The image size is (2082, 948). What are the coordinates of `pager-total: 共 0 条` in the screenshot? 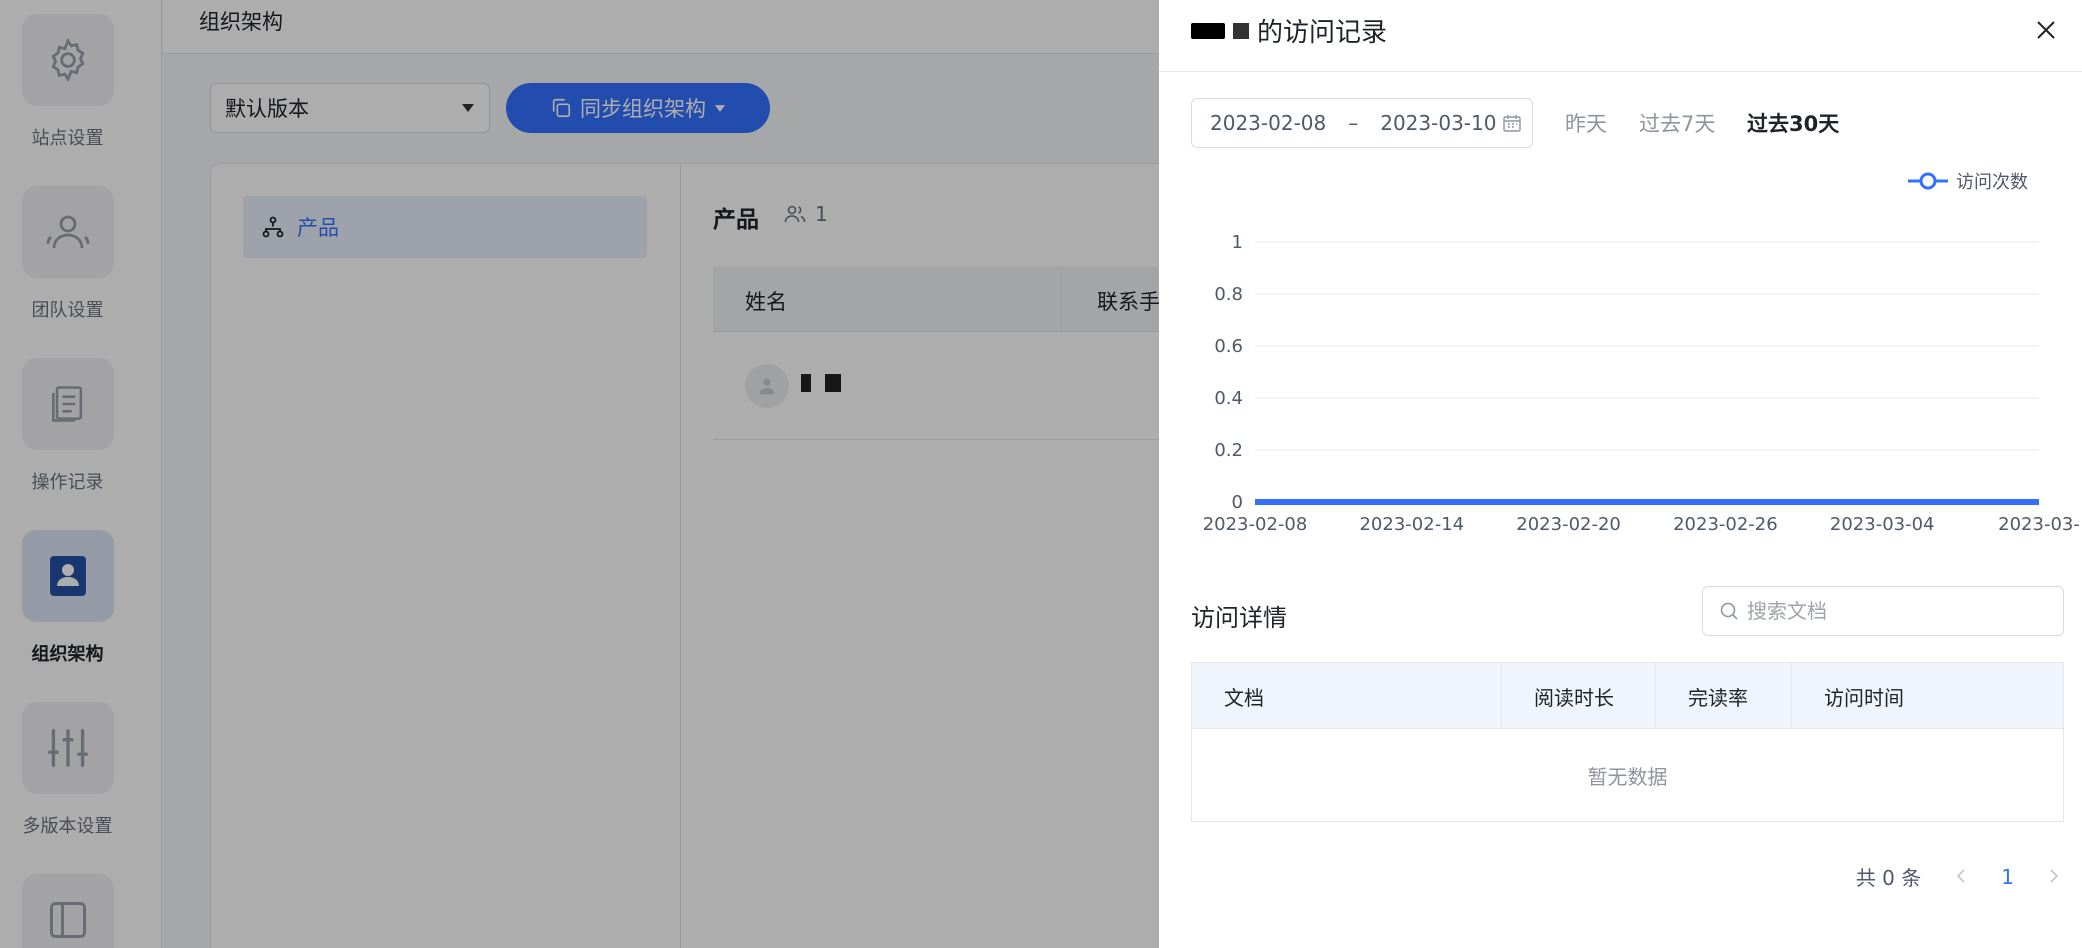 It's located at (1888, 878).